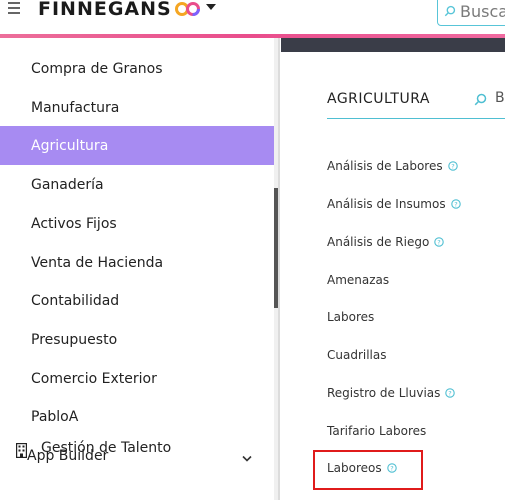 The width and height of the screenshot is (505, 500). Describe the element at coordinates (137, 416) in the screenshot. I see `sidebar-item-pabloa: PabloA` at that location.